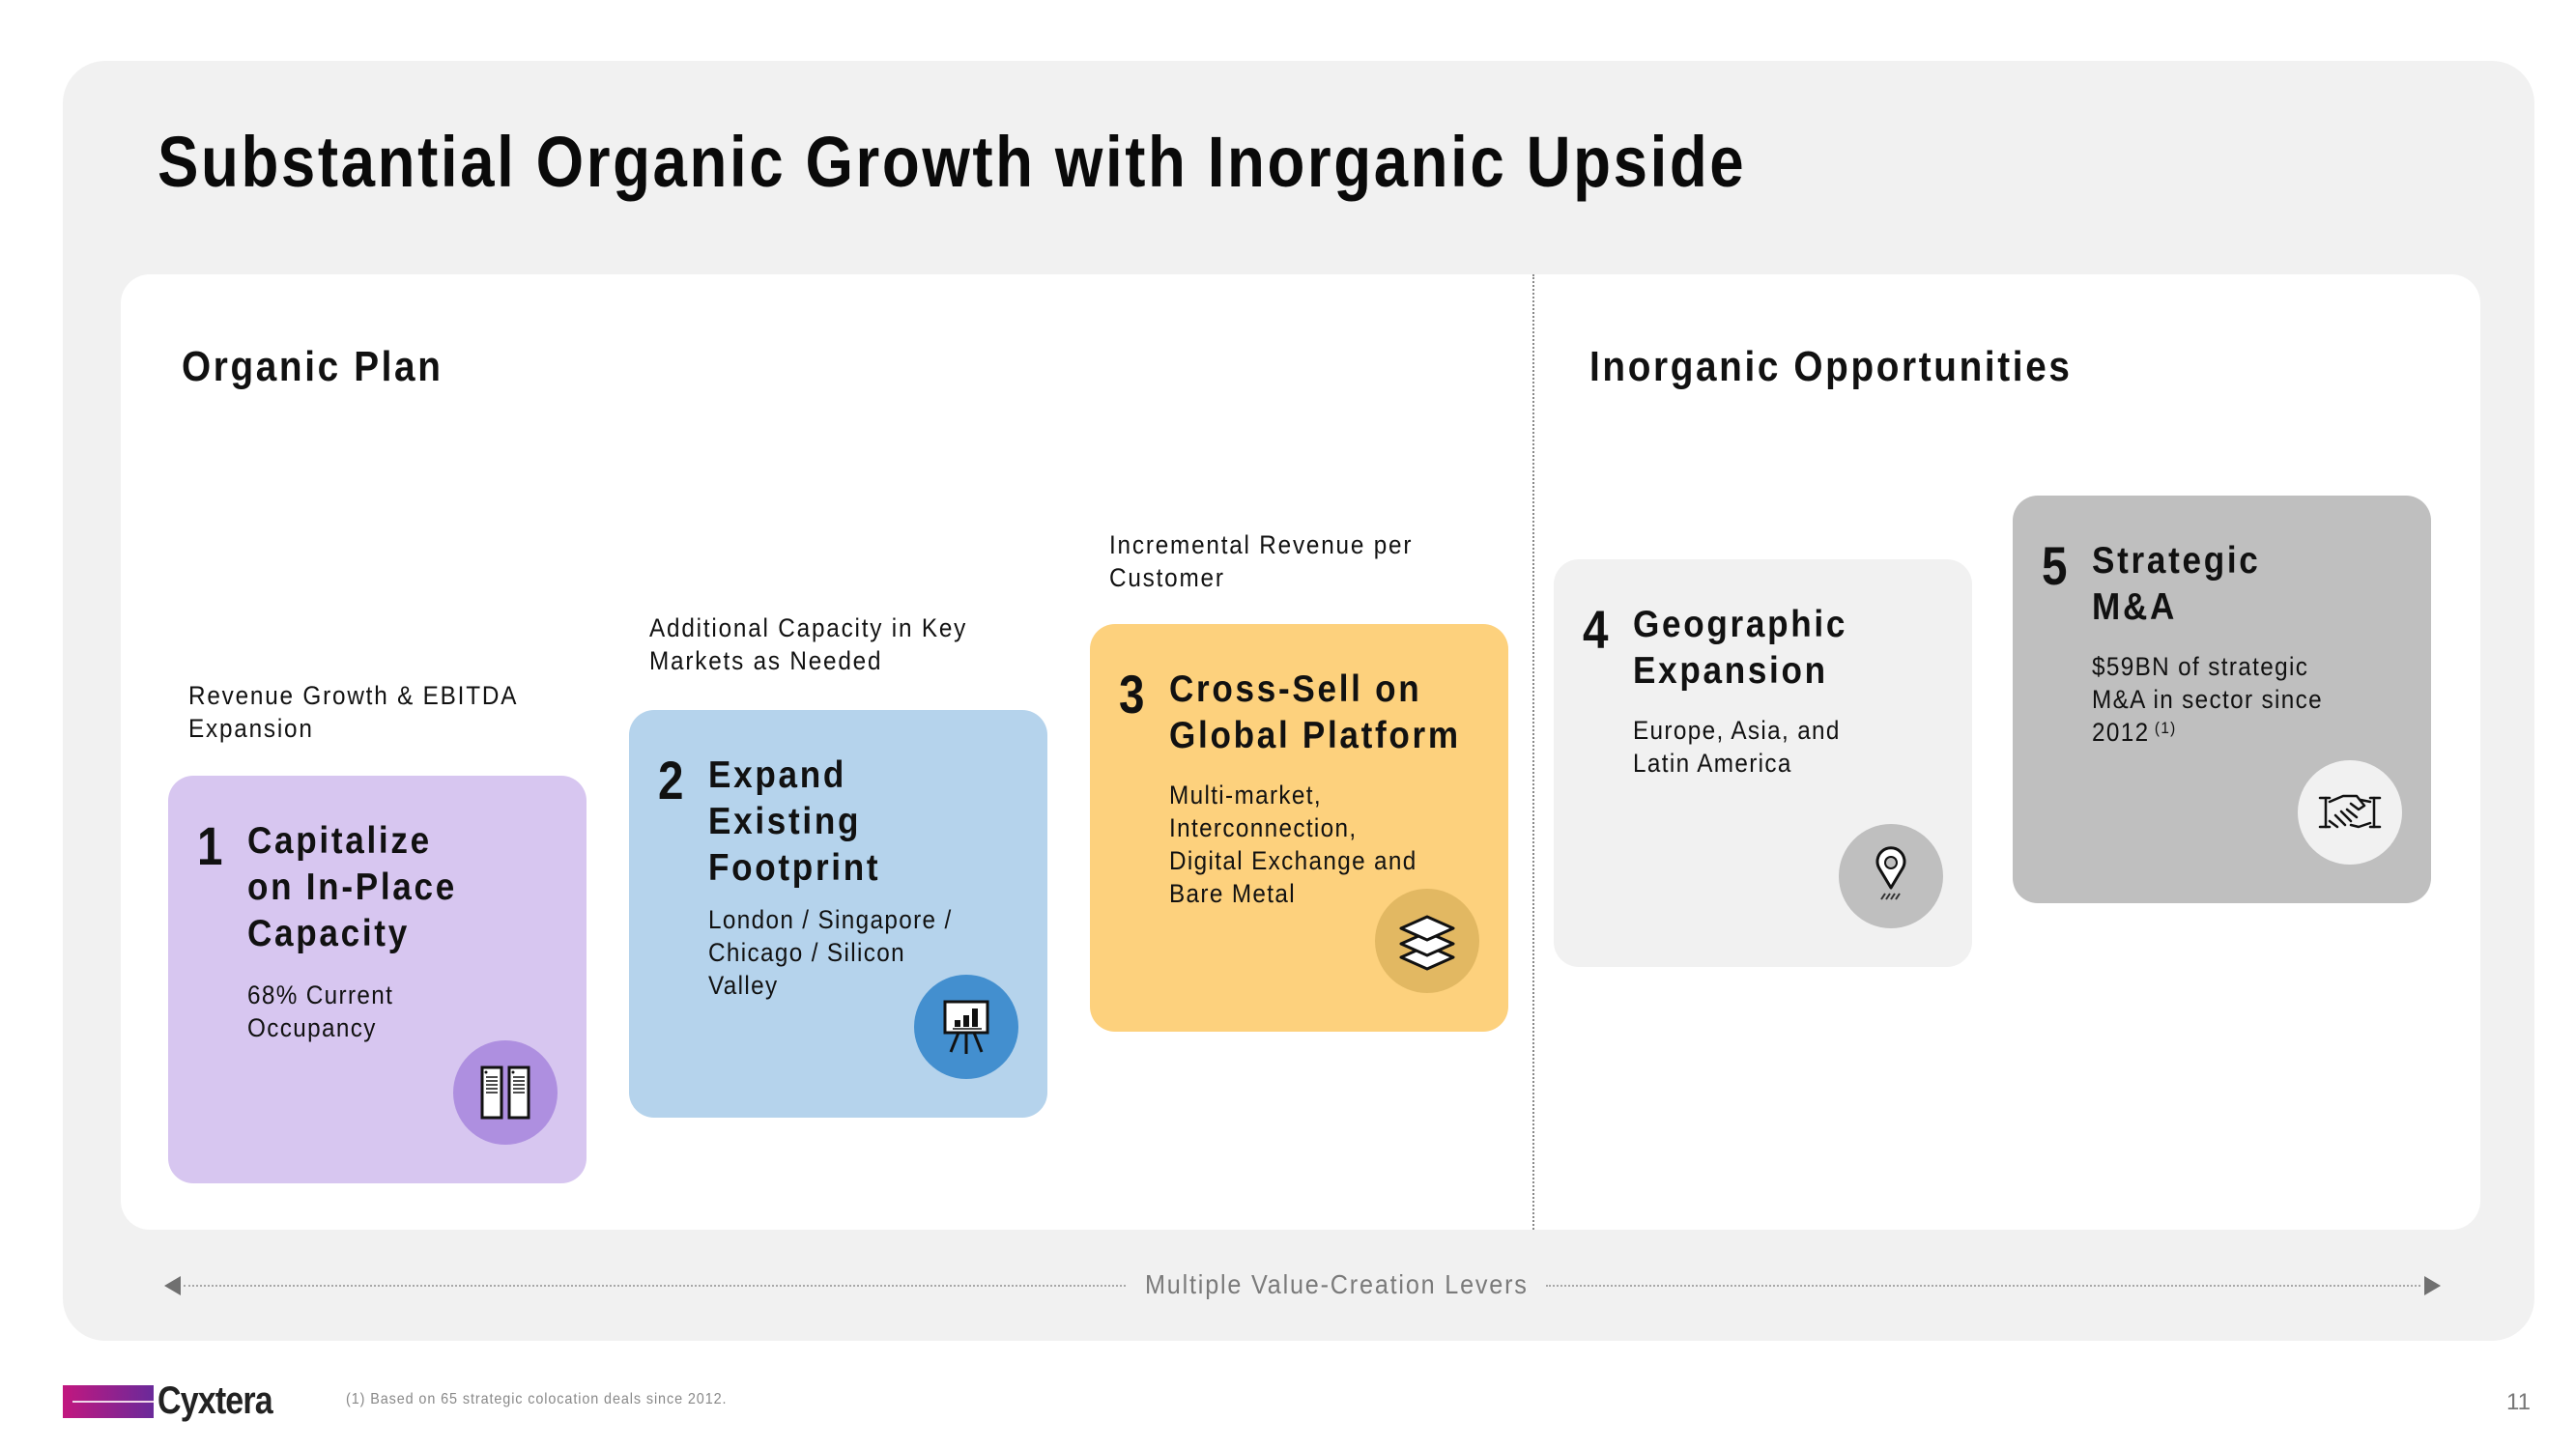 This screenshot has width=2576, height=1449. Describe the element at coordinates (2208, 732) in the screenshot. I see `card-description-line: 2012 (1)` at that location.